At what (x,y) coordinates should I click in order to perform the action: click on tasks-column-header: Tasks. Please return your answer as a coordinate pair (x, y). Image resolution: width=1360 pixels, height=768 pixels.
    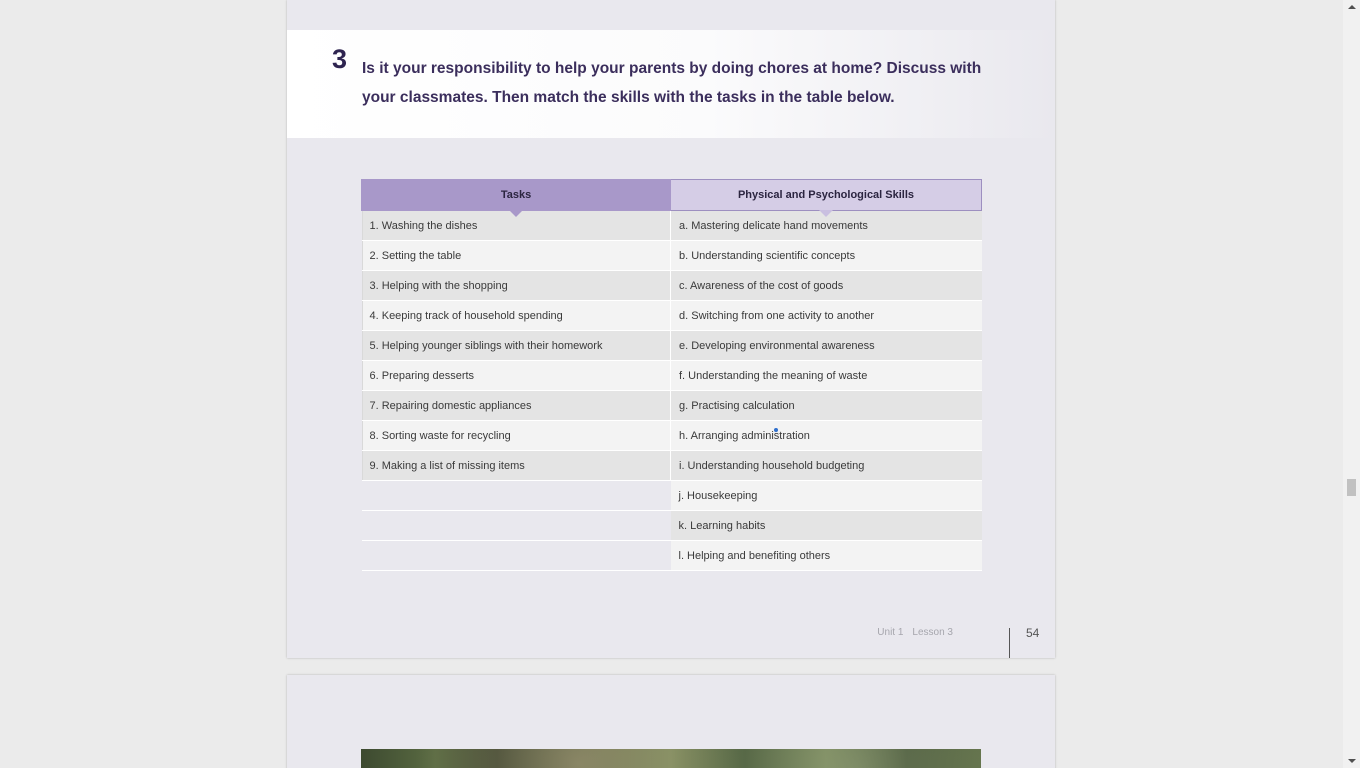
    Looking at the image, I should click on (516, 198).